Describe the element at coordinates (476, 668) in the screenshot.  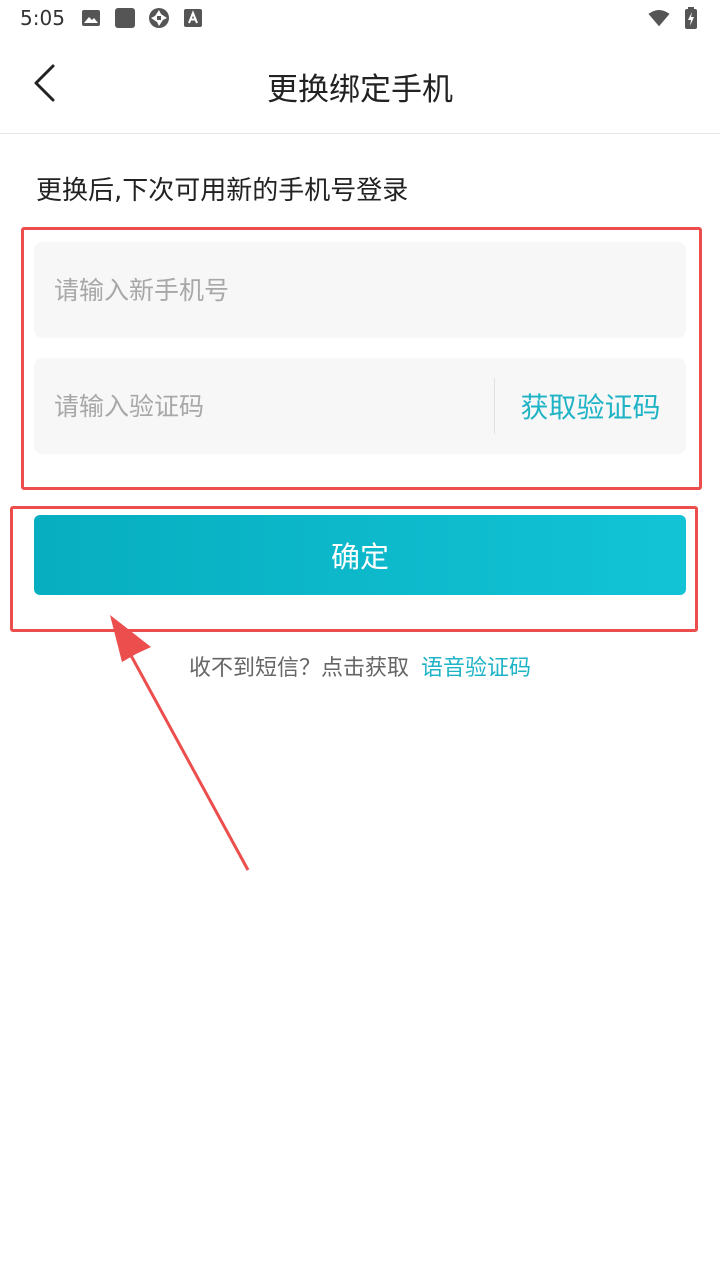
I see `voice-code-link: 语音验证码` at that location.